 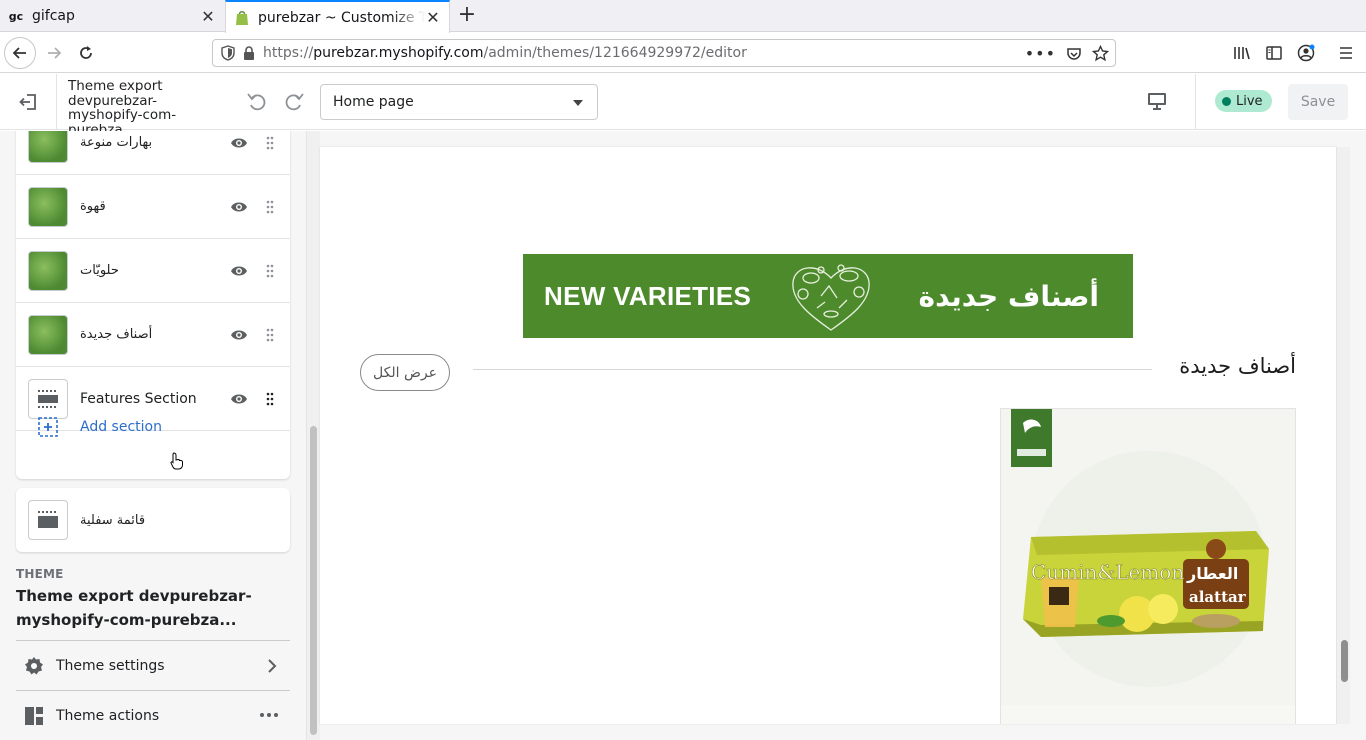 I want to click on product-brand-ar: العطار, so click(x=1212, y=573).